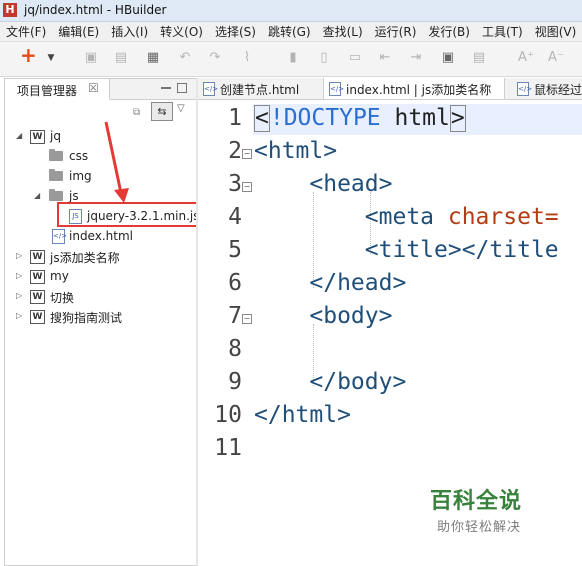 The height and width of the screenshot is (566, 582). I want to click on code-line-4: <meta charset=, so click(406, 217).